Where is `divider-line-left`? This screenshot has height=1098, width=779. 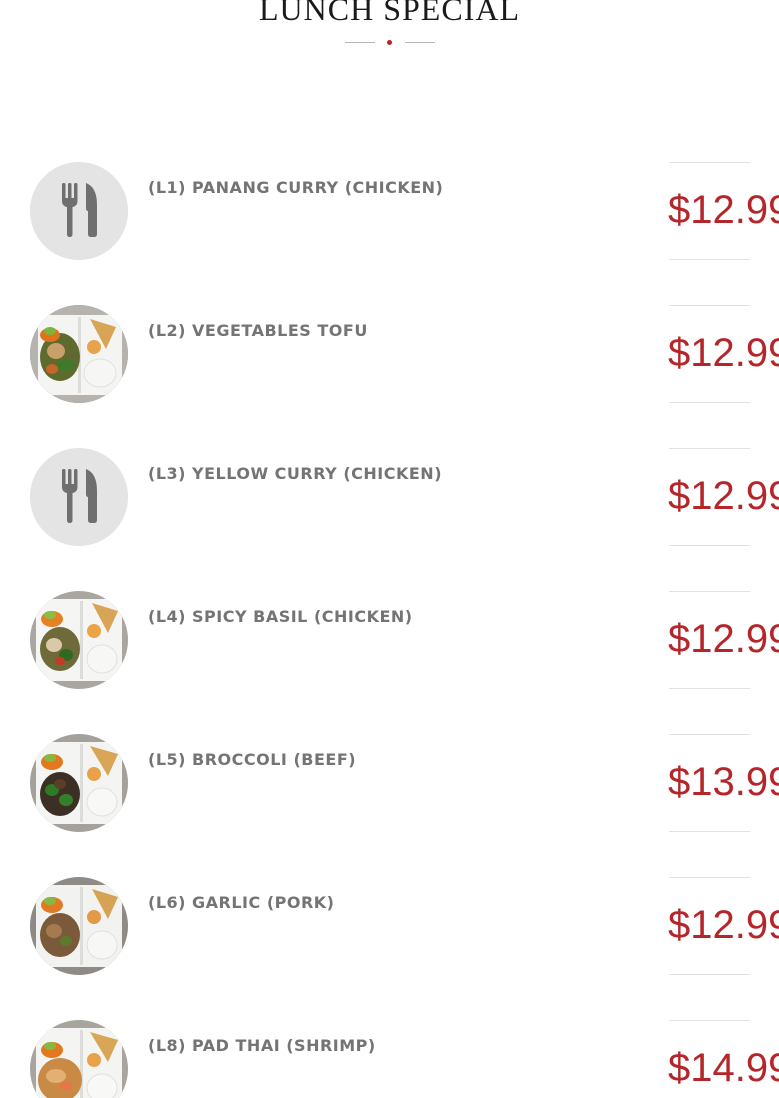
divider-line-left is located at coordinates (360, 42).